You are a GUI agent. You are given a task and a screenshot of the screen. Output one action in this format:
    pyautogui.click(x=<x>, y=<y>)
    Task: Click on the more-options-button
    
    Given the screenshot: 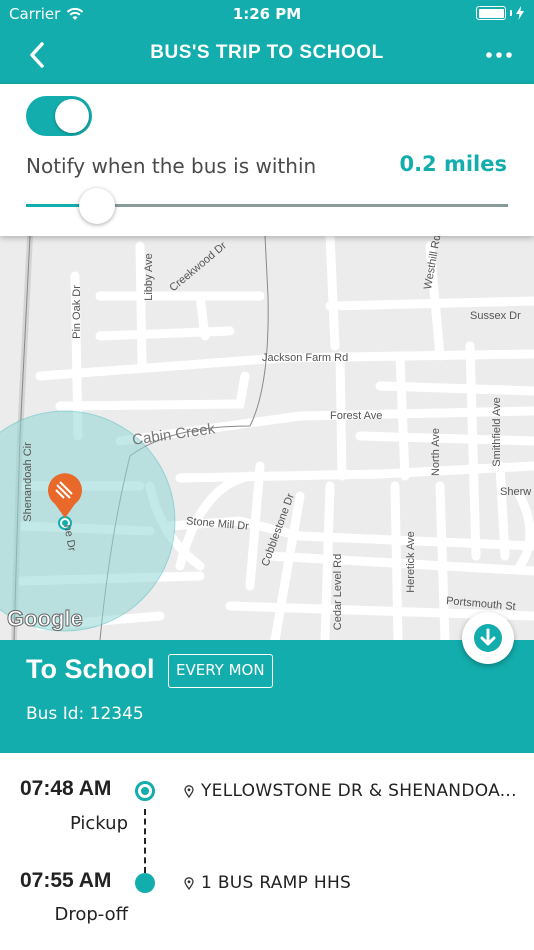 What is the action you would take?
    pyautogui.click(x=499, y=55)
    